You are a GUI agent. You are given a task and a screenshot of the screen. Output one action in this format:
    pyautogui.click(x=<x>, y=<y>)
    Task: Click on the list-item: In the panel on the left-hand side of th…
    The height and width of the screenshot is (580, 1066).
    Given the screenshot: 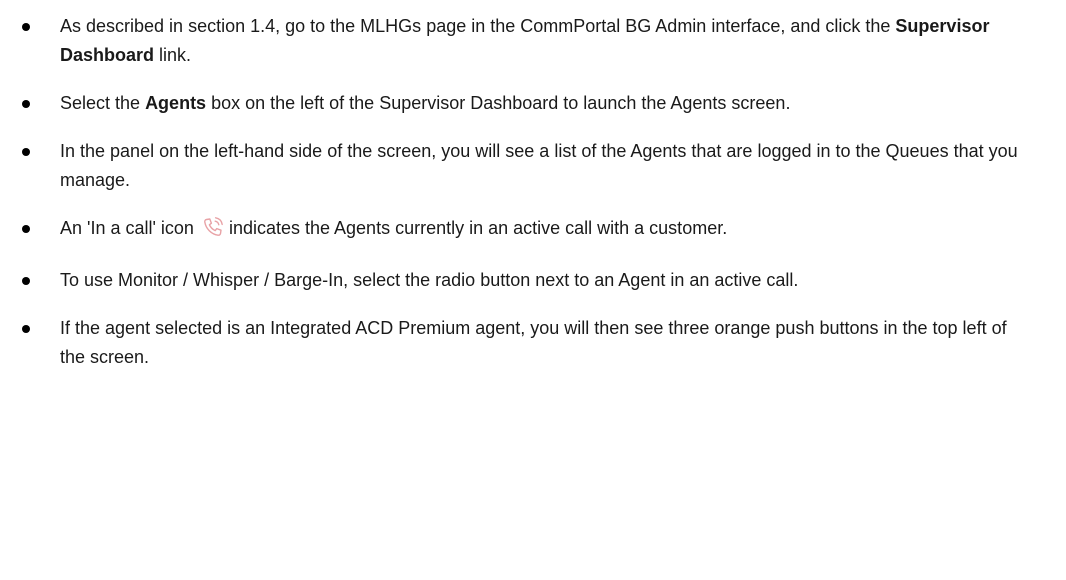 What is the action you would take?
    pyautogui.click(x=513, y=166)
    